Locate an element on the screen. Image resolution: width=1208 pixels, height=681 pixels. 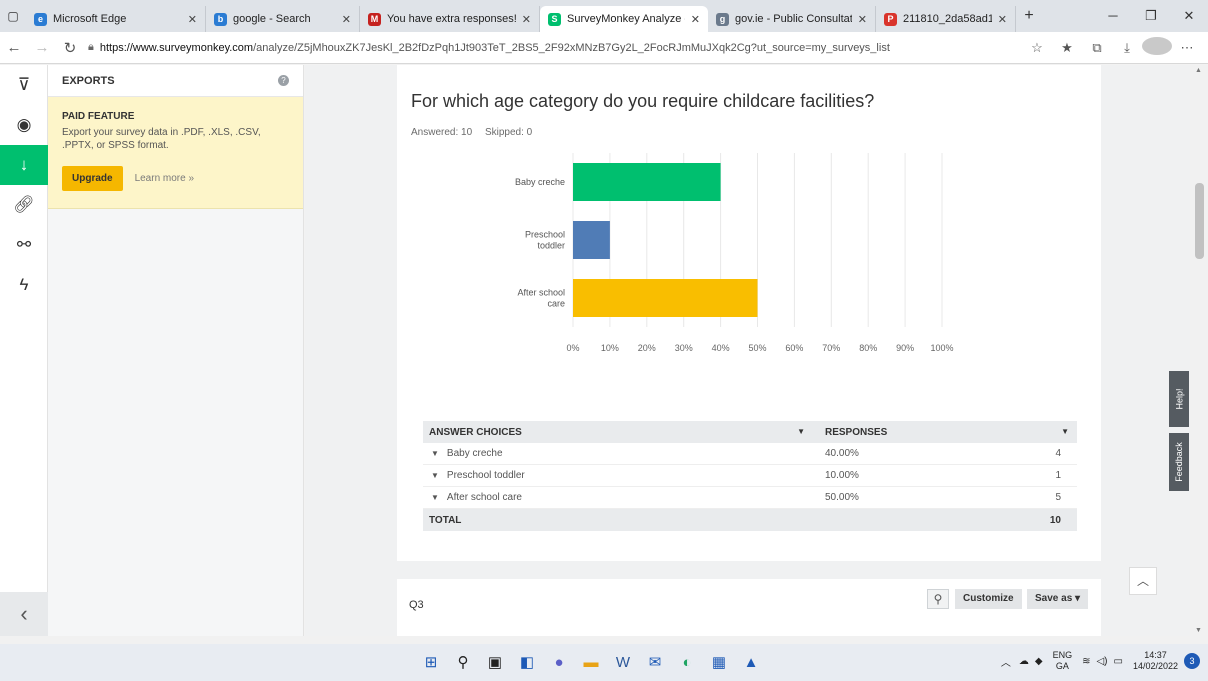
horizontal-scrollbar is located at coordinates (604, 640).